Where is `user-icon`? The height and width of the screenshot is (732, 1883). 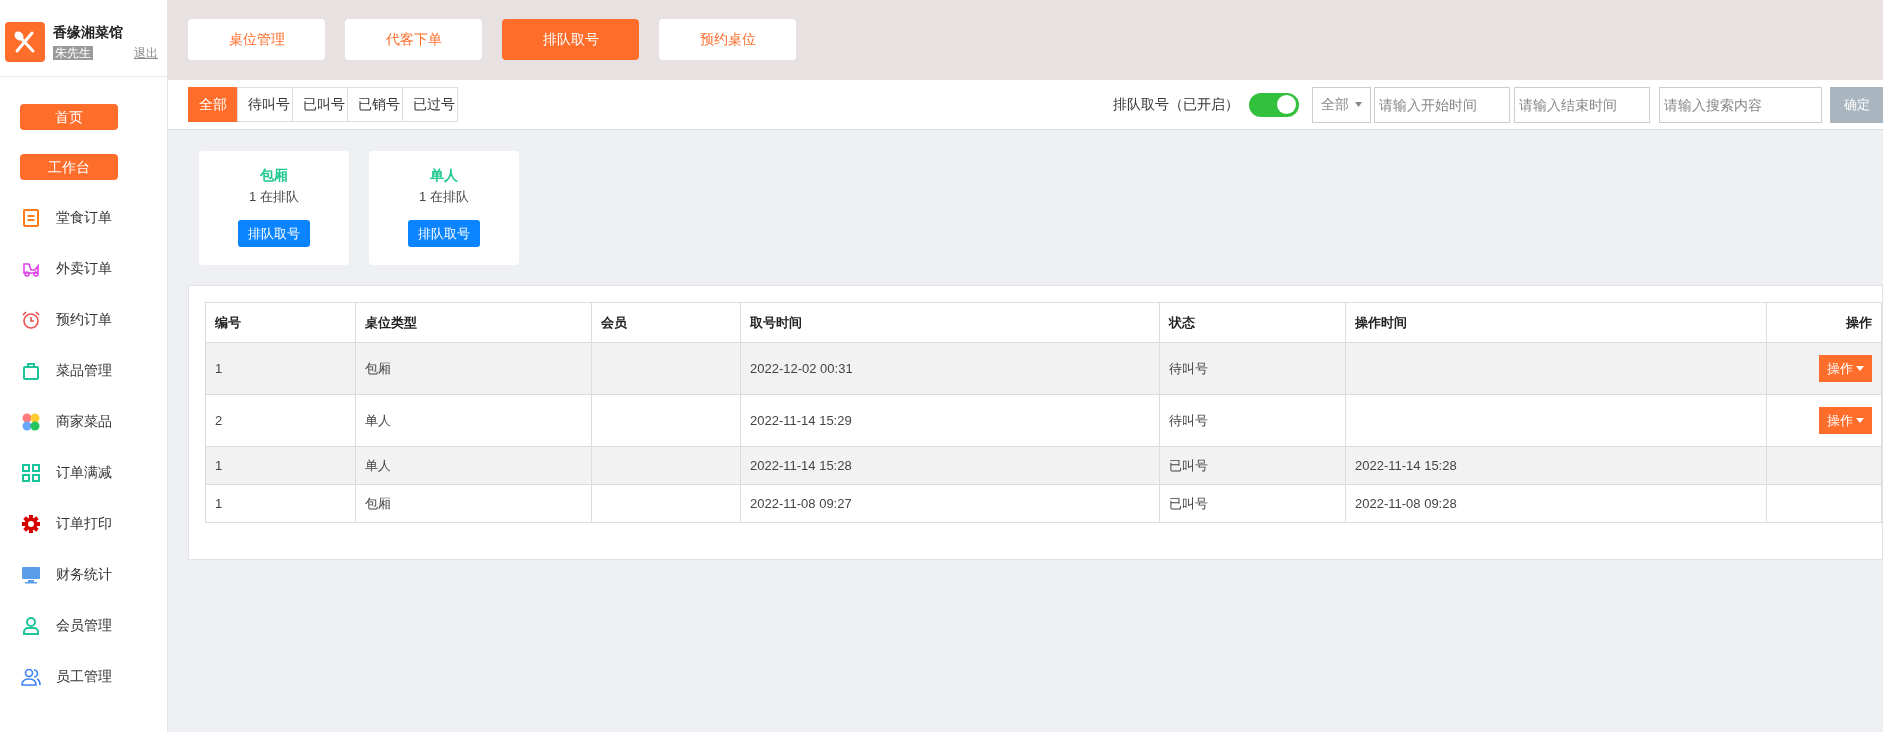
user-icon is located at coordinates (31, 625).